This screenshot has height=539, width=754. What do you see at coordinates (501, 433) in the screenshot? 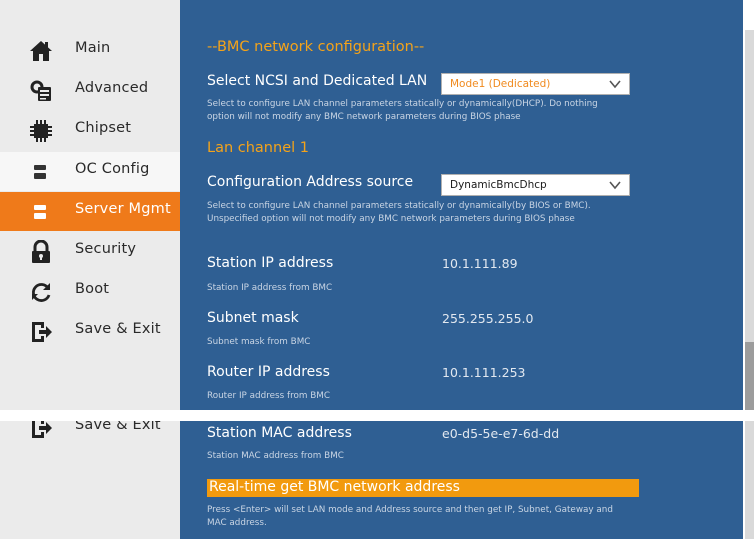
I see `station-mac-value: e0-d5-5e-e7-6d-dd` at bounding box center [501, 433].